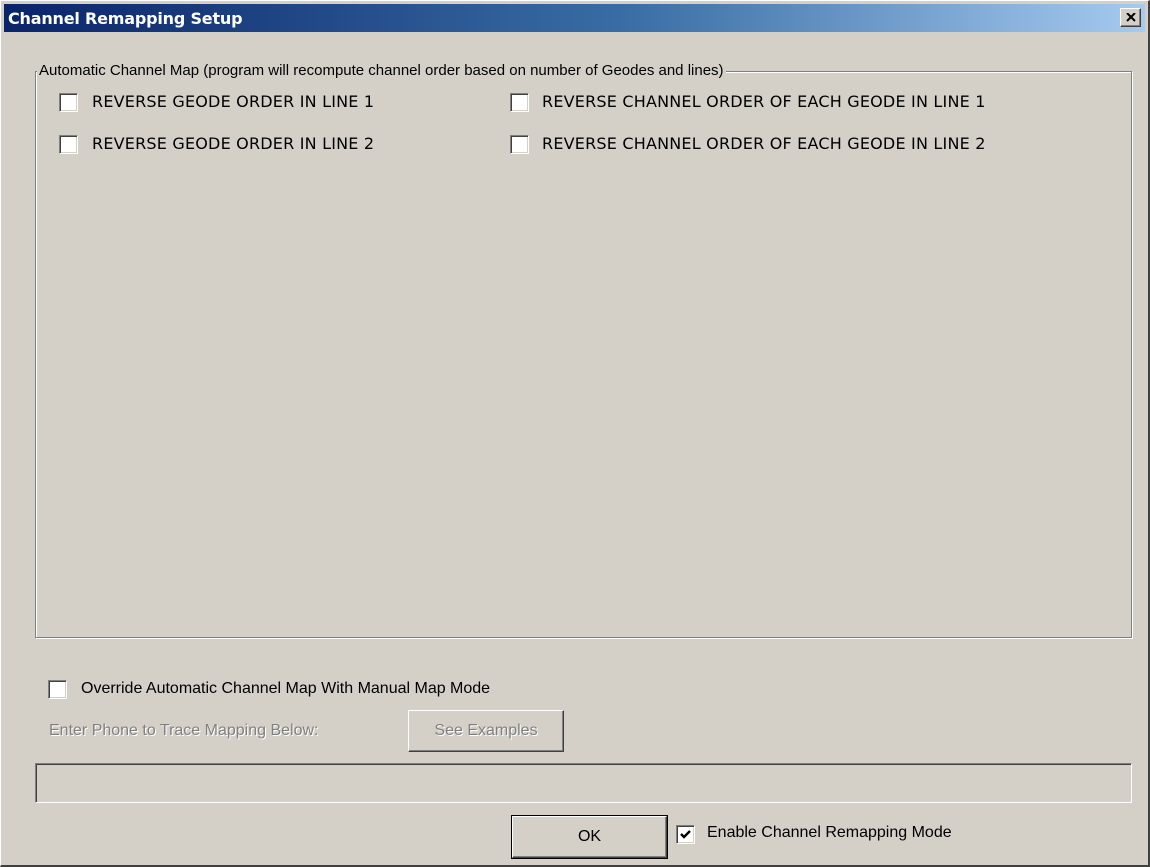  I want to click on reverse-geode-line1-label: REVERSE GEODE ORDER IN LINE 1, so click(233, 101).